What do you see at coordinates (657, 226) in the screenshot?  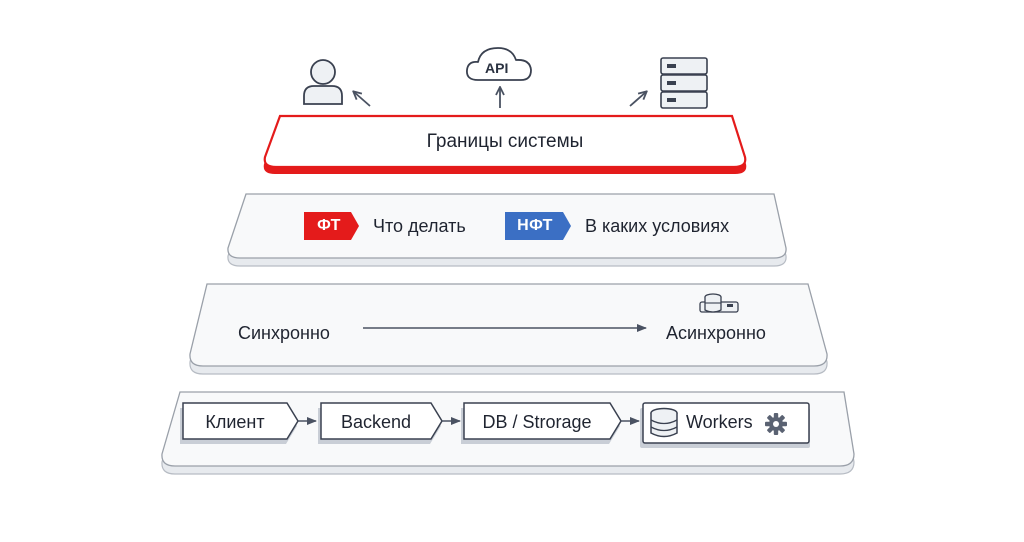 I see `nft-text: В каких условиях` at bounding box center [657, 226].